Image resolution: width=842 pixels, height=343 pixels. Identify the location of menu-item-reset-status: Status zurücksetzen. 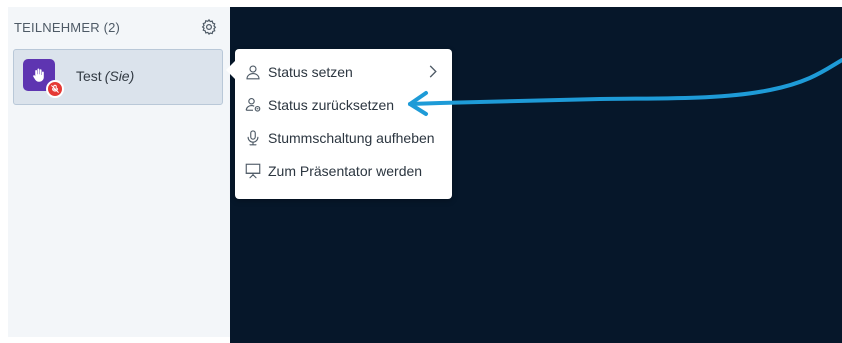
(343, 104).